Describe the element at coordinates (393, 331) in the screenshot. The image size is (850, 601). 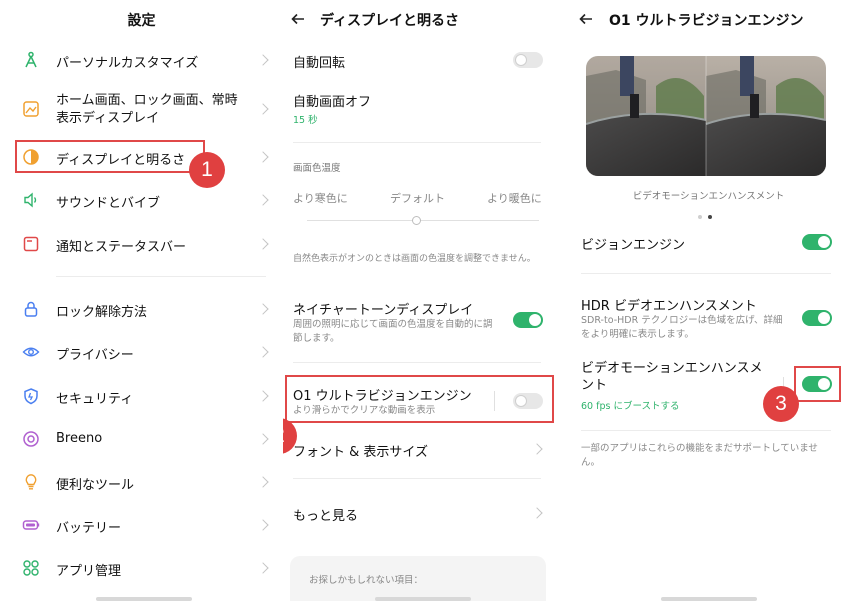
I see `nature-tone-desc: 周囲の照明に応じて画面の色温度を自動的に調節します。` at that location.